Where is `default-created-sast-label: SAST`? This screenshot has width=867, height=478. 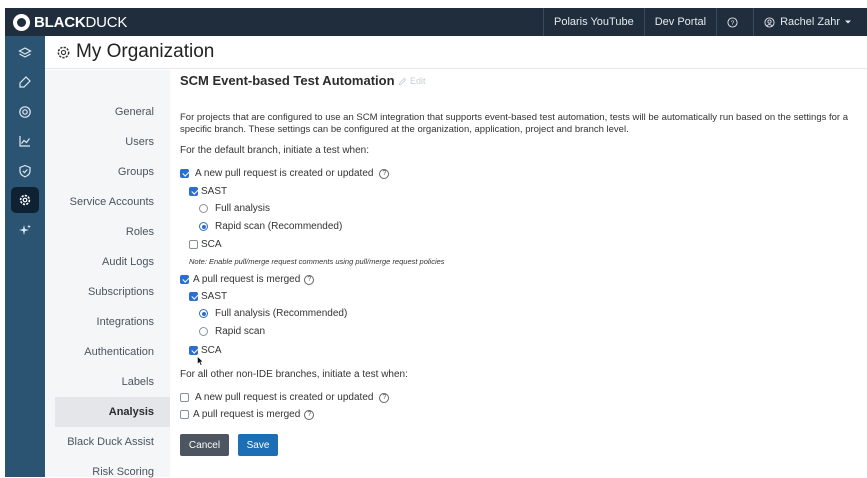 default-created-sast-label: SAST is located at coordinates (214, 191).